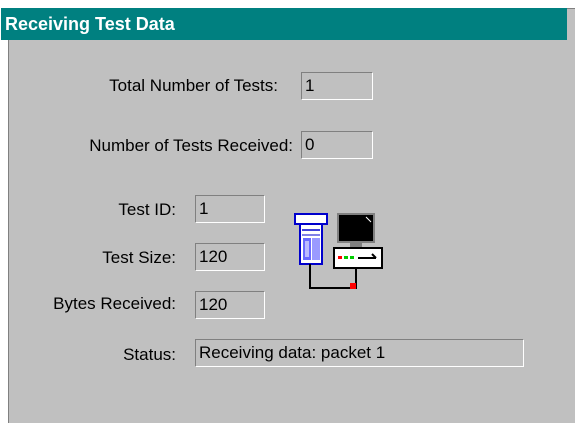  Describe the element at coordinates (230, 257) in the screenshot. I see `test-size-field: 120` at that location.